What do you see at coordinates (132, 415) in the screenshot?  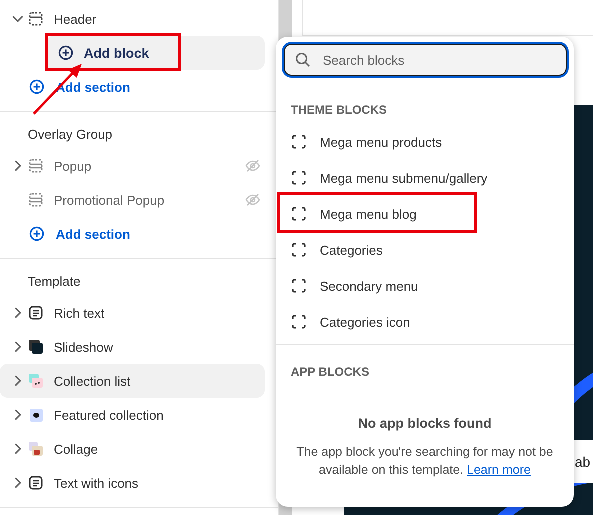 I see `section-item: Featured collection` at bounding box center [132, 415].